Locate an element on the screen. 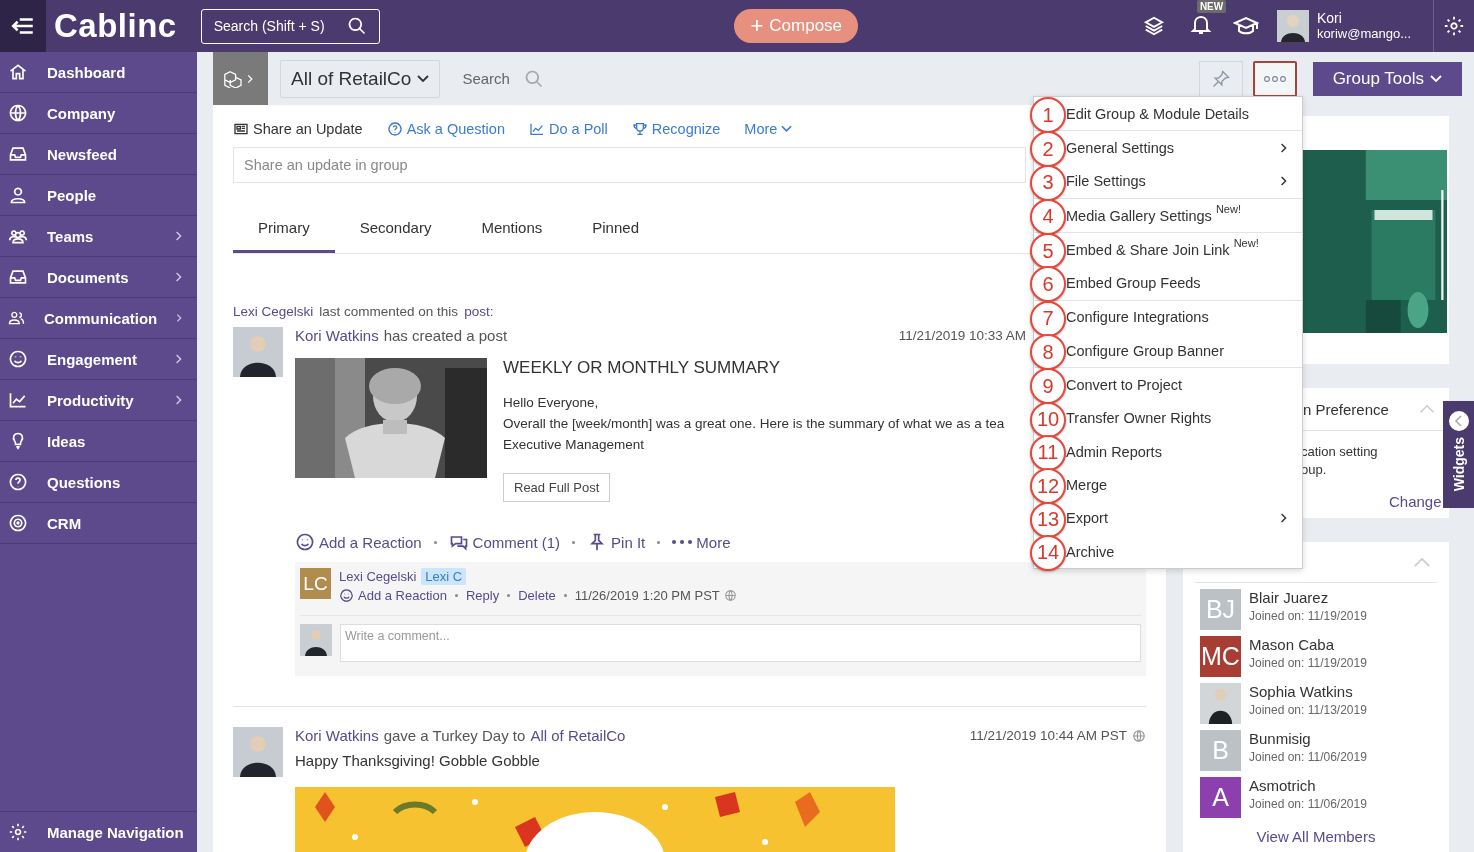  member-name: Blair Juarez is located at coordinates (1308, 597).